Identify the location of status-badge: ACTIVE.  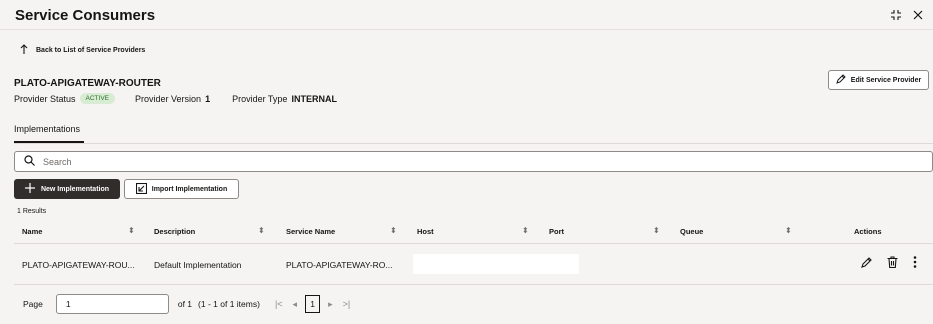
(97, 98).